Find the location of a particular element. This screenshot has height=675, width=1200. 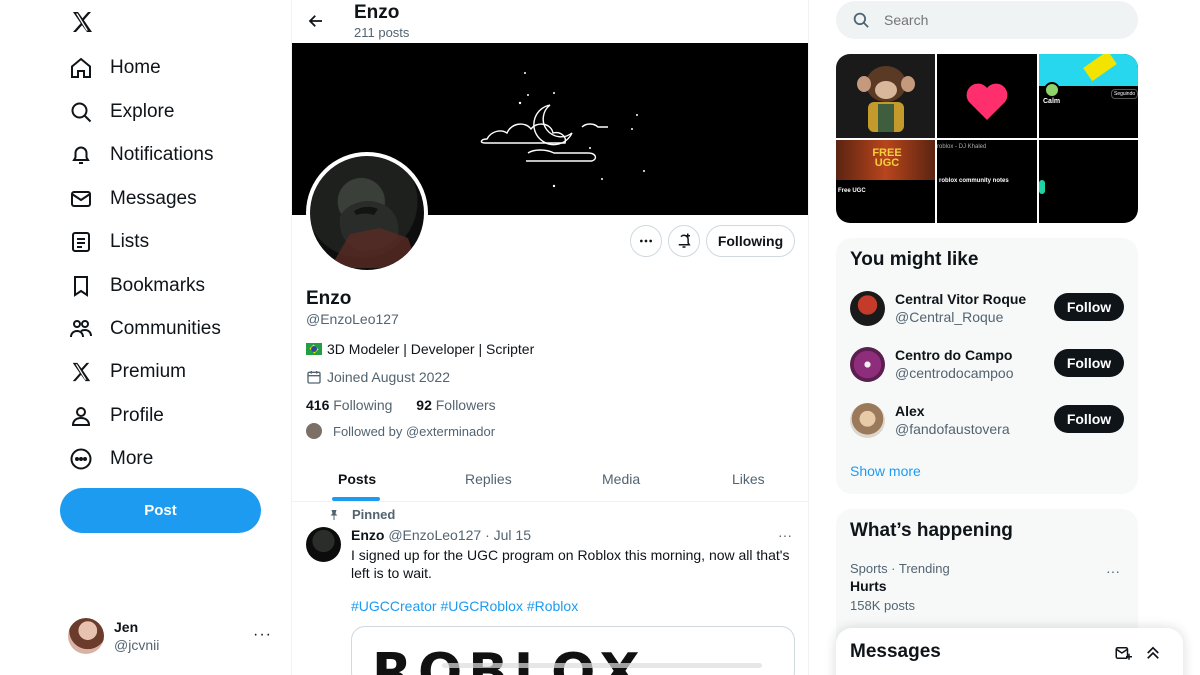

following-link: 416 Following is located at coordinates (349, 405).